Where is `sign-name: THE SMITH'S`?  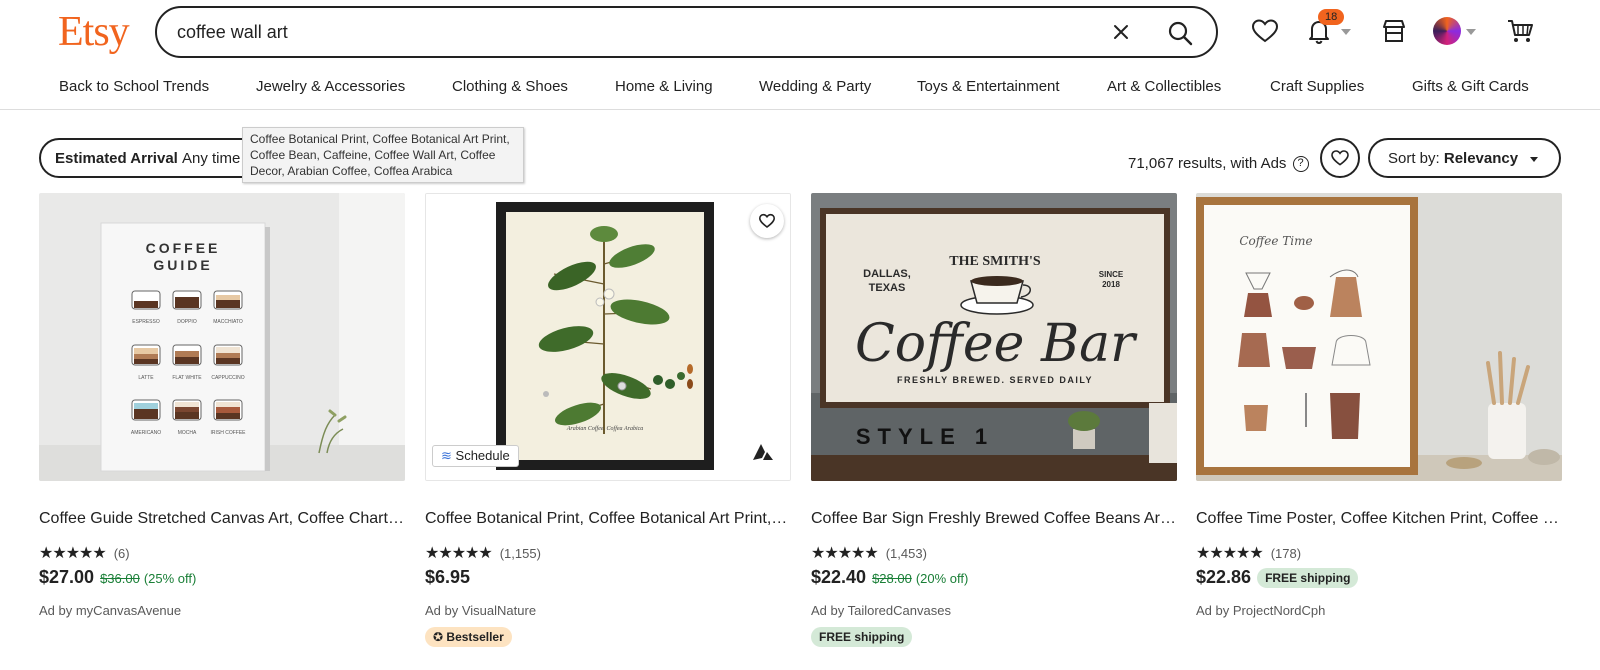 sign-name: THE SMITH'S is located at coordinates (995, 261).